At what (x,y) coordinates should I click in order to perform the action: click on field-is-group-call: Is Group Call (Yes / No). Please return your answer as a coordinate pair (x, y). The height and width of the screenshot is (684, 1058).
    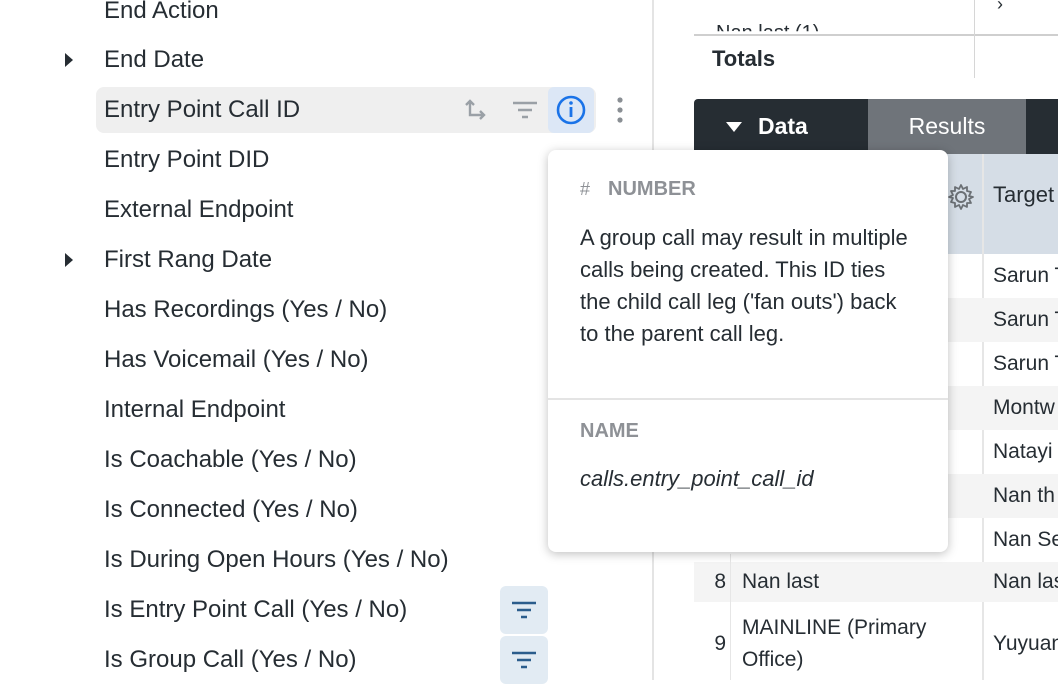
    Looking at the image, I should click on (356, 660).